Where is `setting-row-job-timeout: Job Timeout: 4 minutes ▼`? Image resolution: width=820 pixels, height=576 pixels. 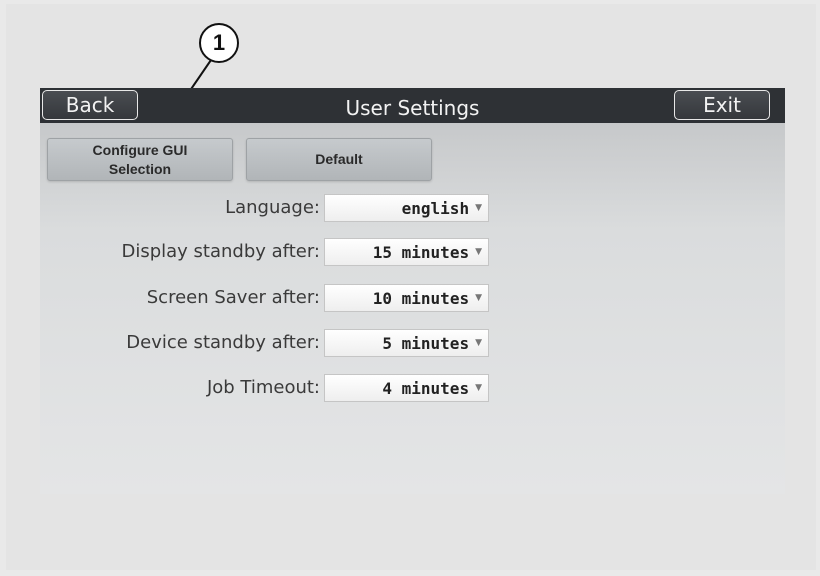 setting-row-job-timeout: Job Timeout: 4 minutes ▼ is located at coordinates (412, 388).